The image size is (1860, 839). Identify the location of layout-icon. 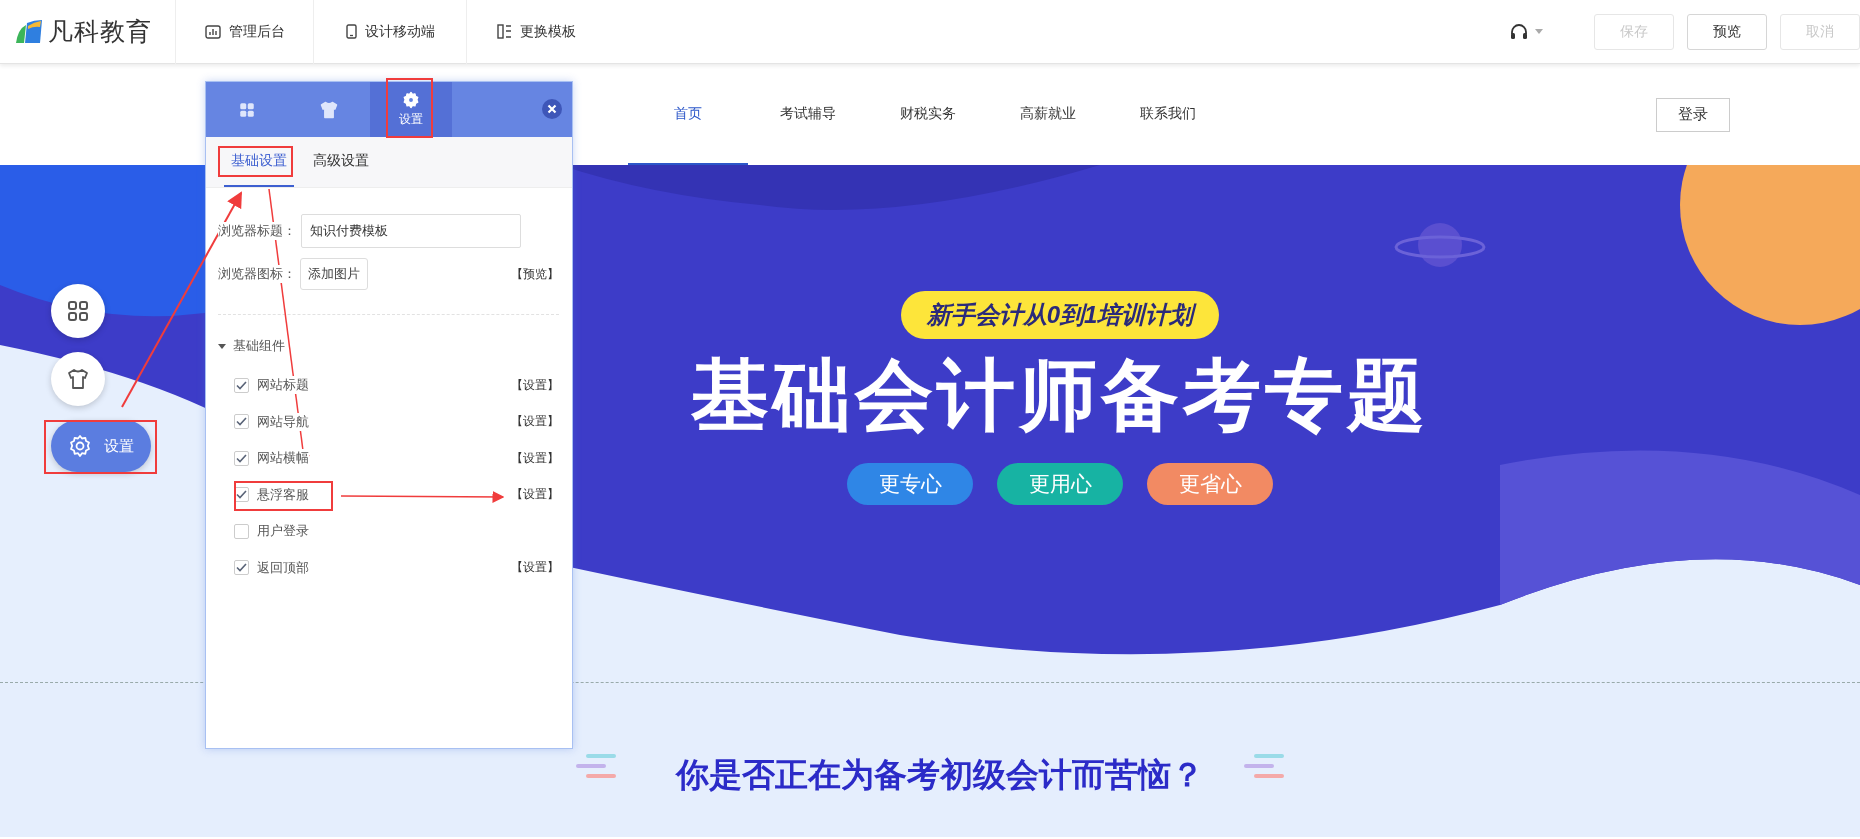
(504, 31).